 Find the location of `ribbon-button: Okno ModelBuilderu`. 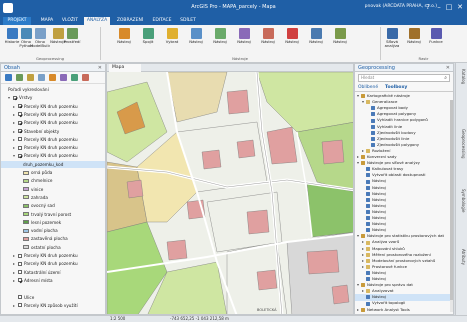

ribbon-button: Okno ModelBuilderu is located at coordinates (40, 40).